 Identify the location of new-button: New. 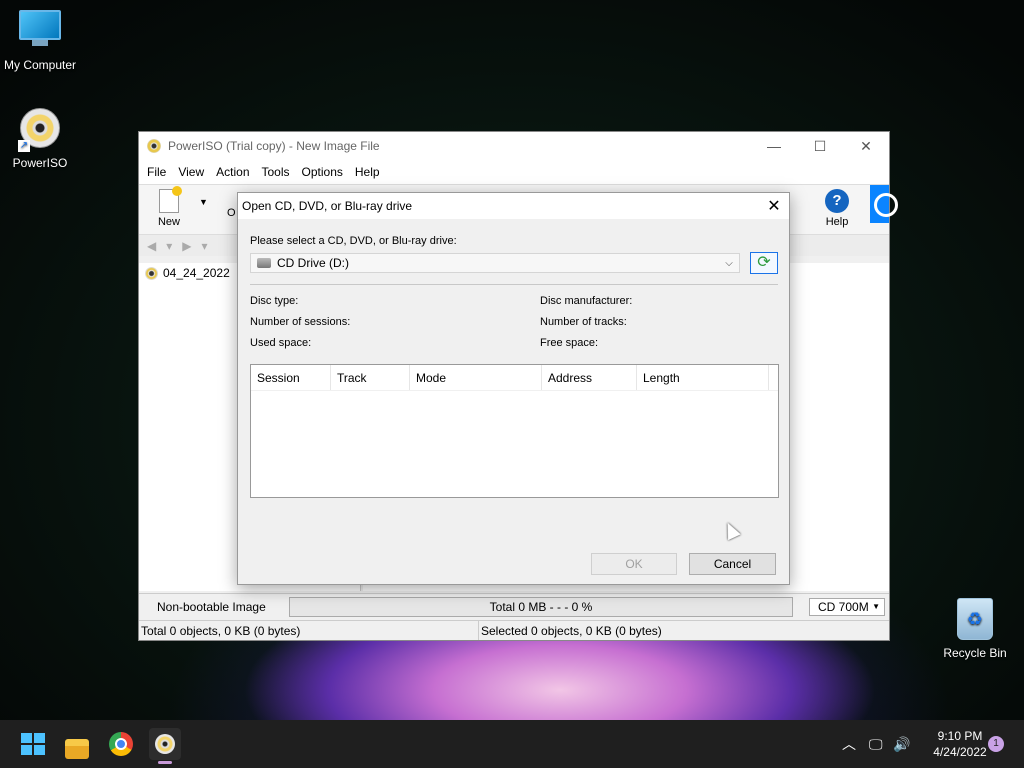
(169, 207).